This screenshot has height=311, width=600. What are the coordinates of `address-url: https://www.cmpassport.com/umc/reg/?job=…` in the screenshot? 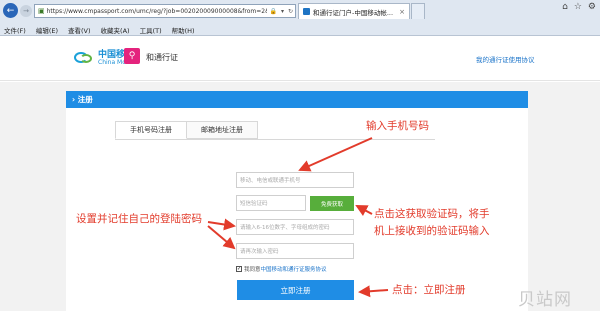 It's located at (157, 11).